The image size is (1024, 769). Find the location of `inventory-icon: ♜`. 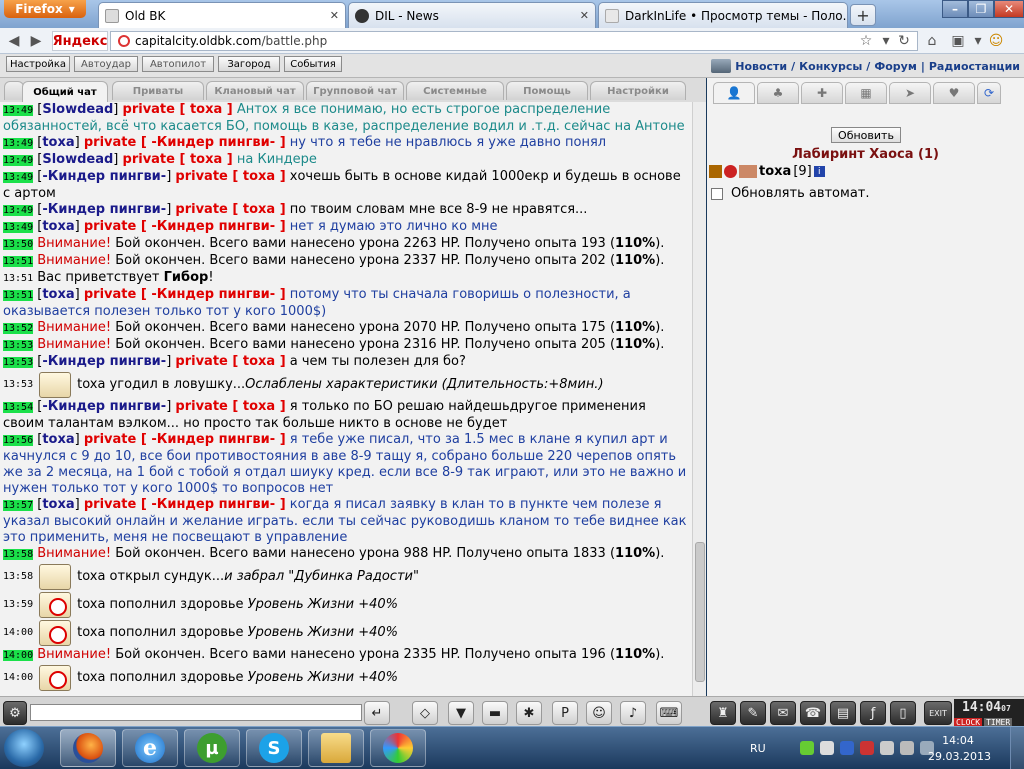

inventory-icon: ♜ is located at coordinates (723, 713).